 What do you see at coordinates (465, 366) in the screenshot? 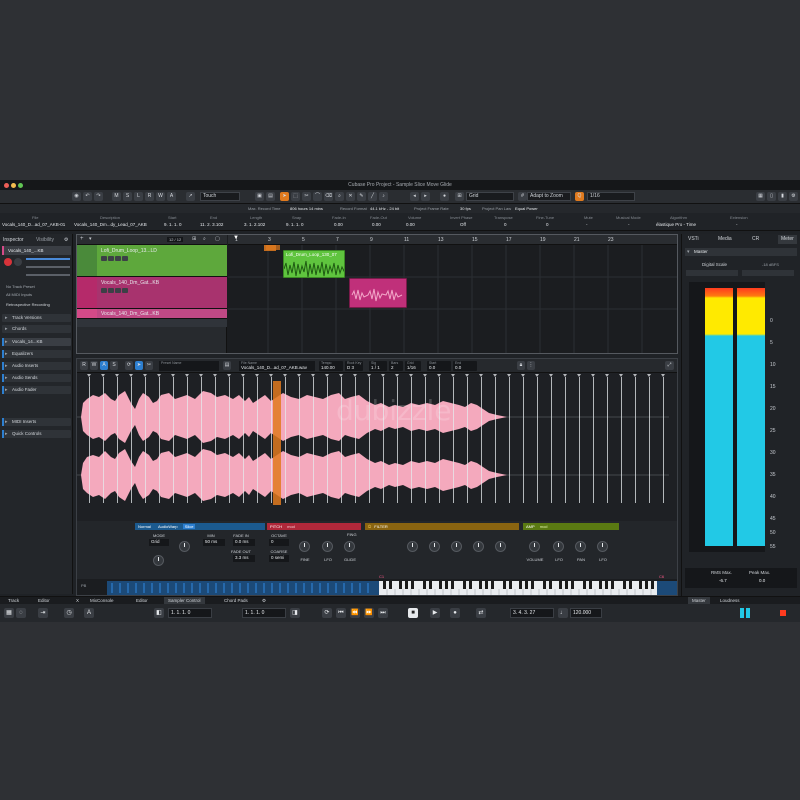
I see `end-field: End 0.0` at bounding box center [465, 366].